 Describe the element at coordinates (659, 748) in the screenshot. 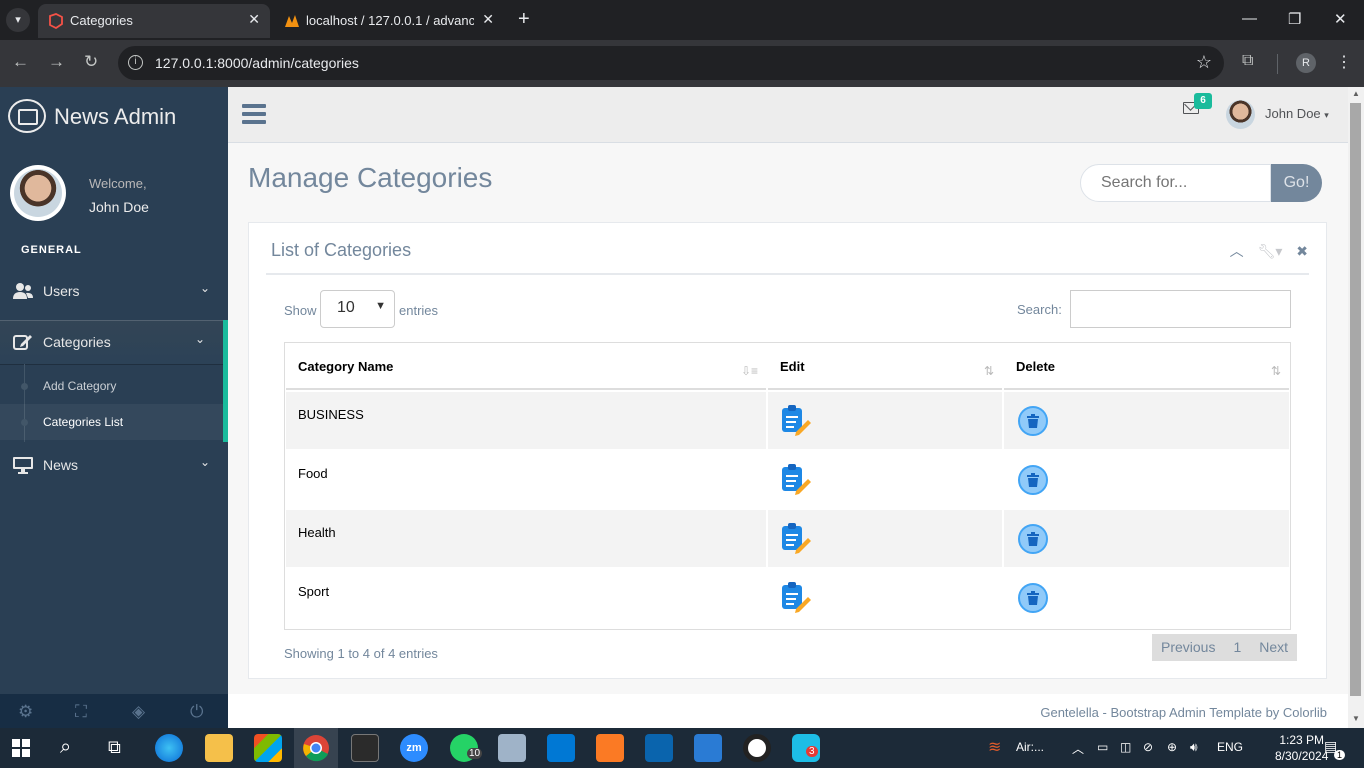

I see `outlook-icon` at that location.